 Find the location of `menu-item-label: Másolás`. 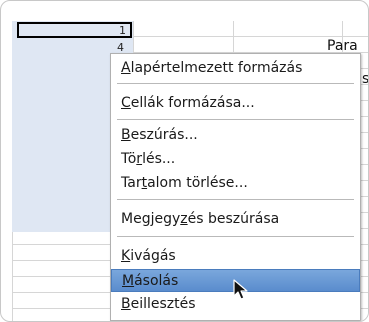

menu-item-label: Másolás is located at coordinates (150, 281).